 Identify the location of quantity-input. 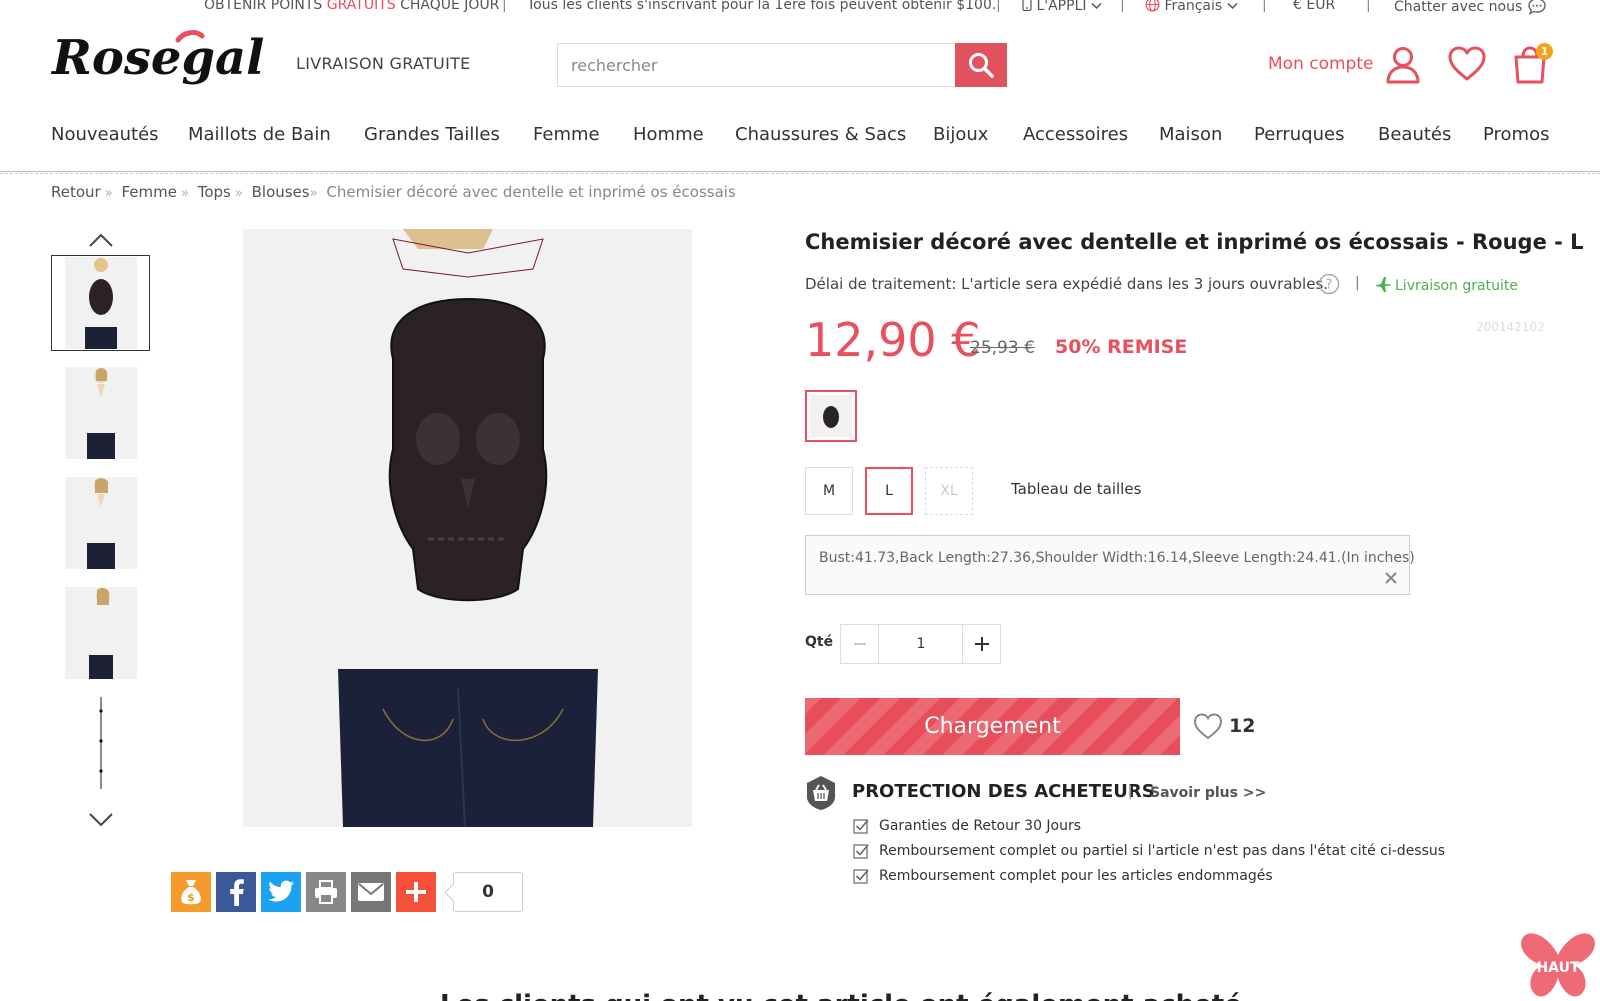
(921, 644).